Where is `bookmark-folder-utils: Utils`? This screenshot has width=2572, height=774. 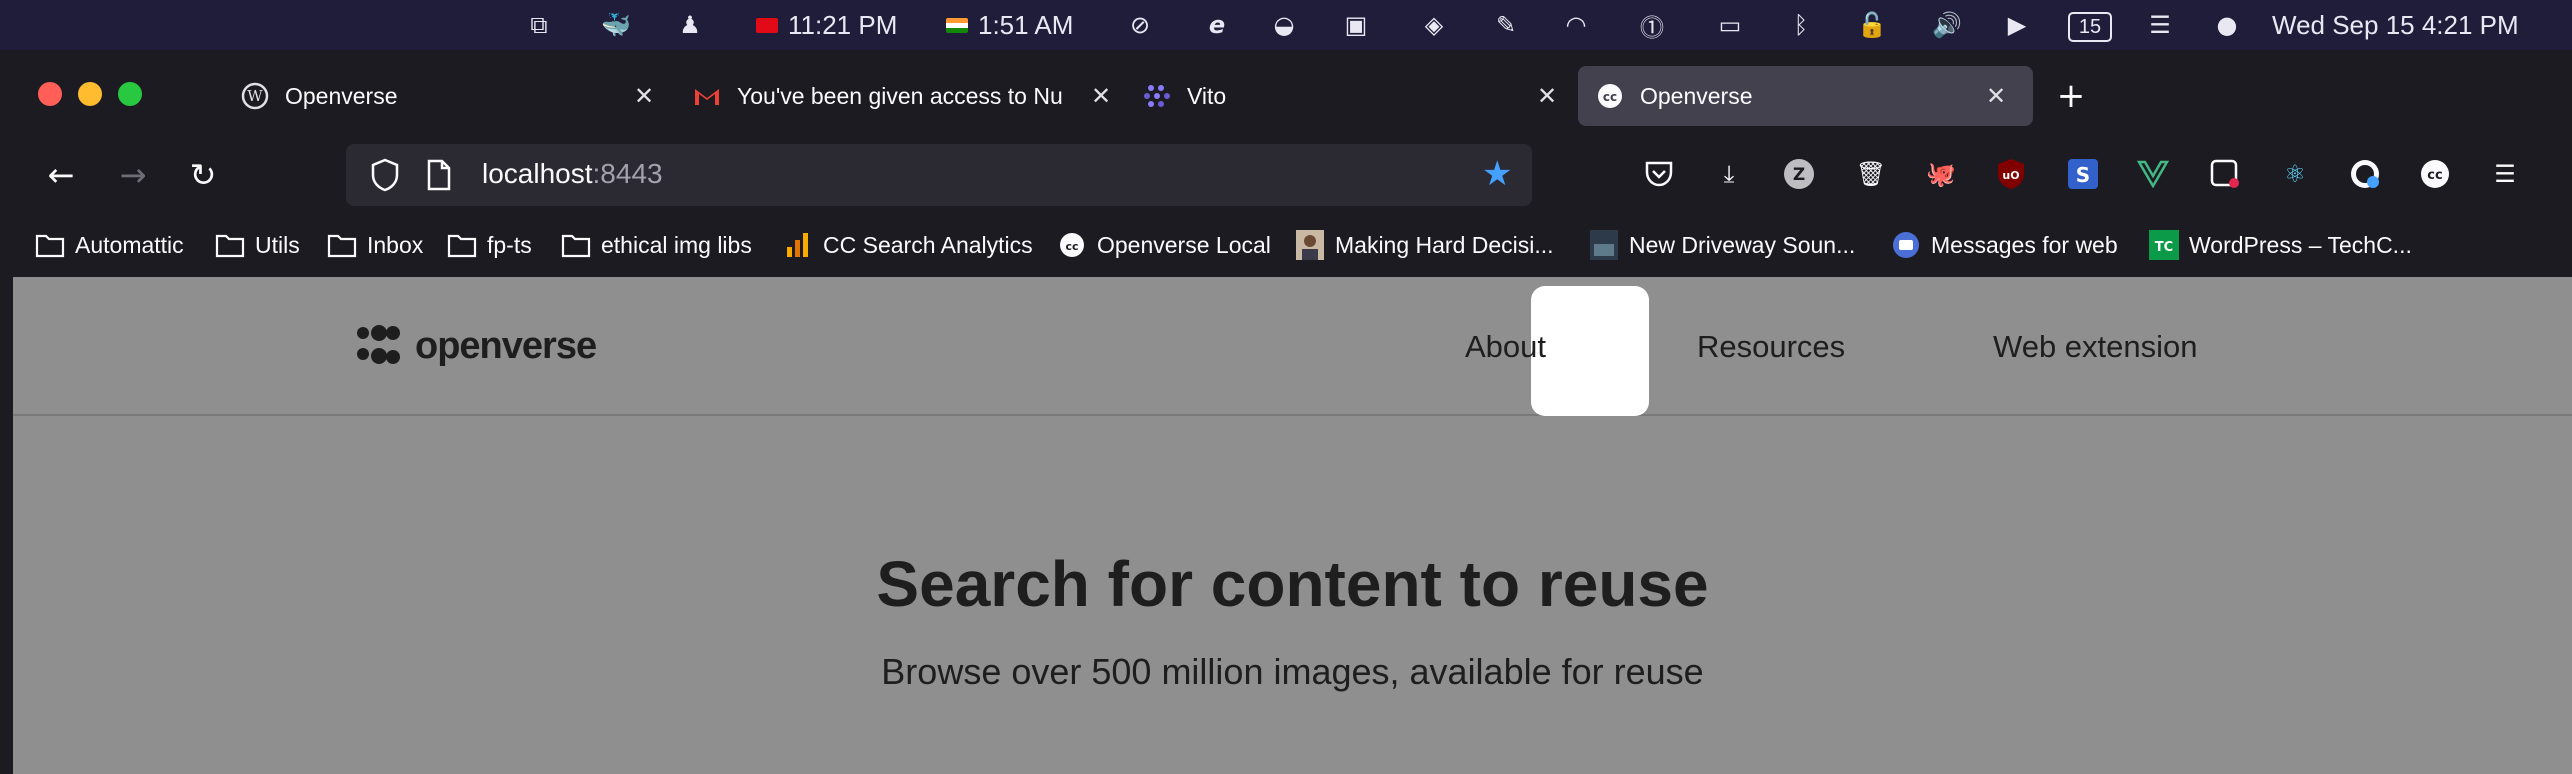
bookmark-folder-utils: Utils is located at coordinates (257, 245).